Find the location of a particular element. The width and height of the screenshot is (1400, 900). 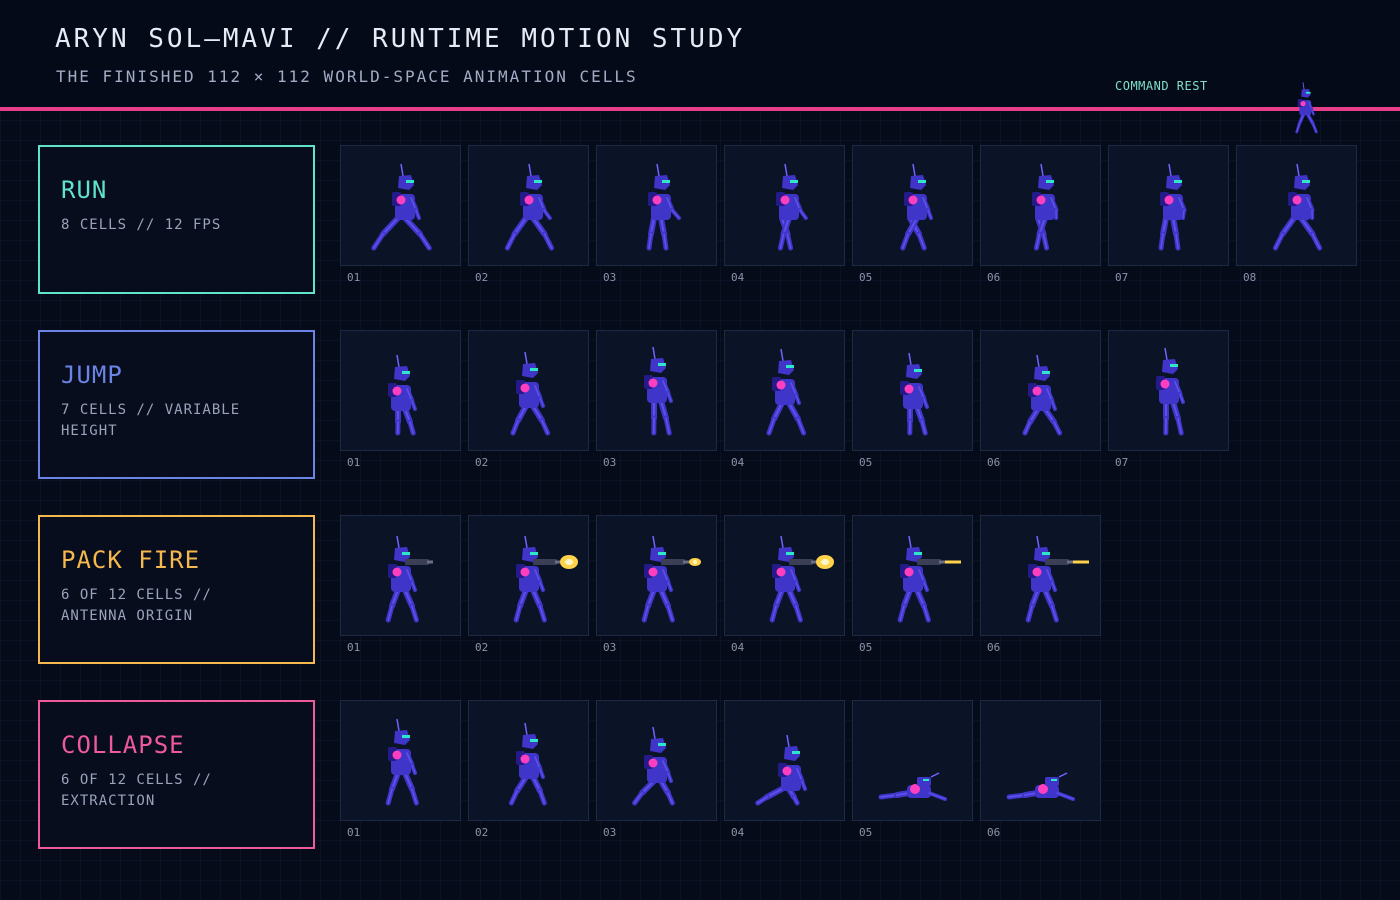

command-rest-label: COMMAND REST is located at coordinates (1161, 86).